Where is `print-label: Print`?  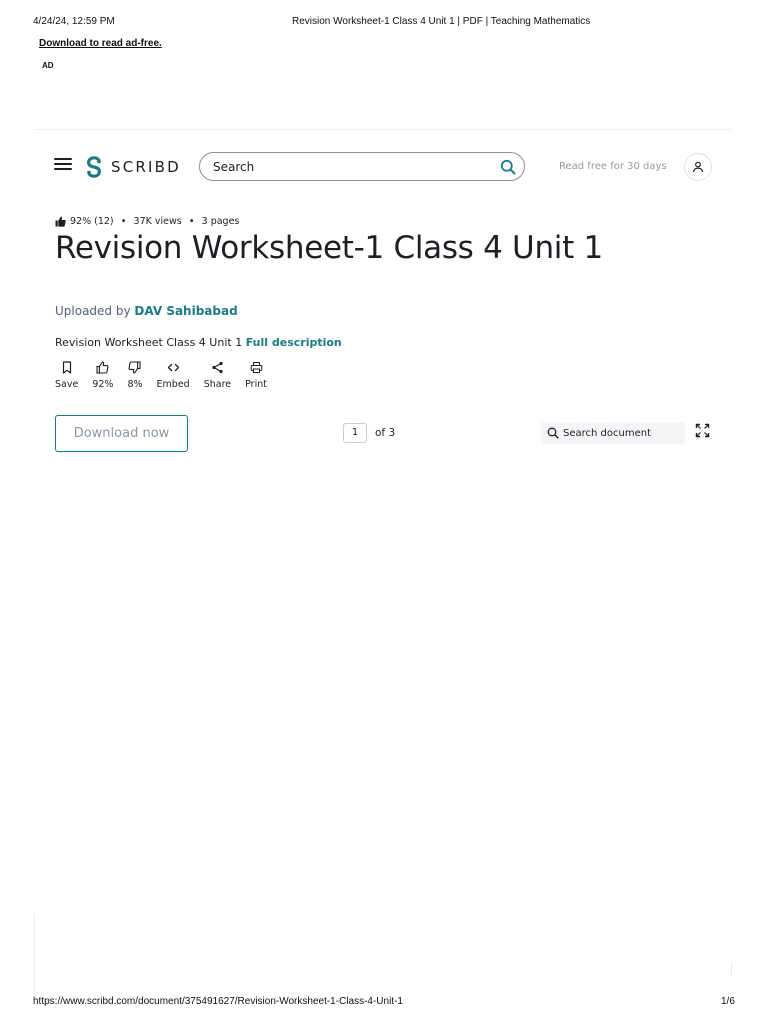
print-label: Print is located at coordinates (256, 384).